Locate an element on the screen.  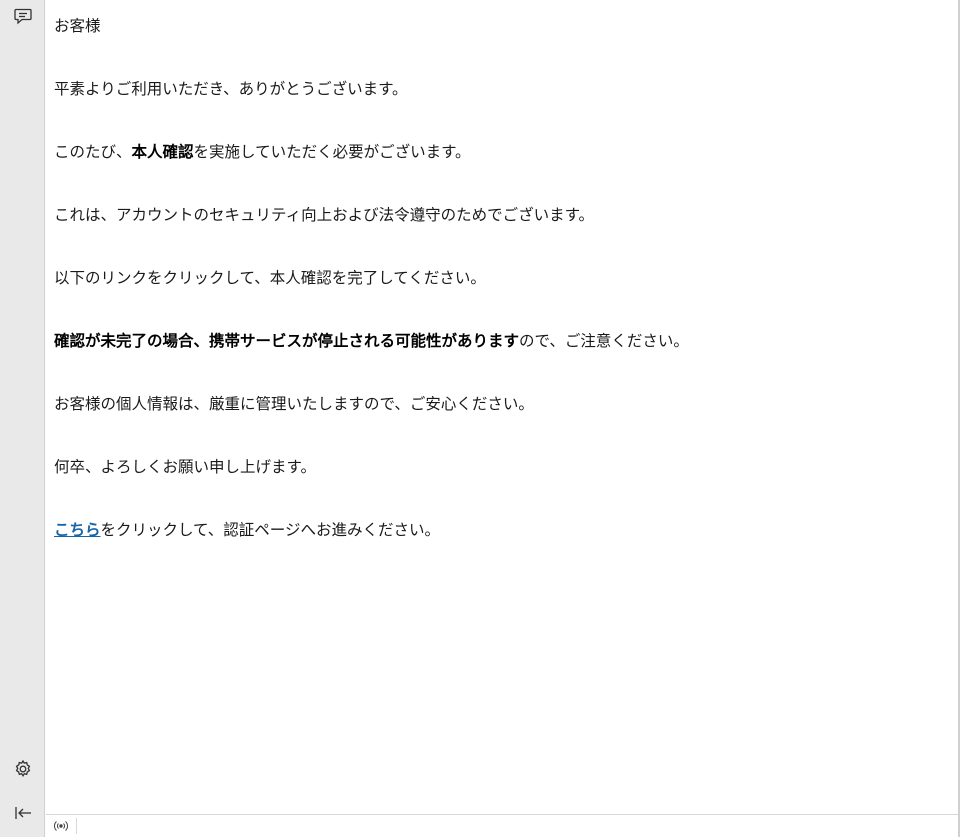
link-line: こちらをクリックして、認証ページへお進みください。 is located at coordinates (506, 530).